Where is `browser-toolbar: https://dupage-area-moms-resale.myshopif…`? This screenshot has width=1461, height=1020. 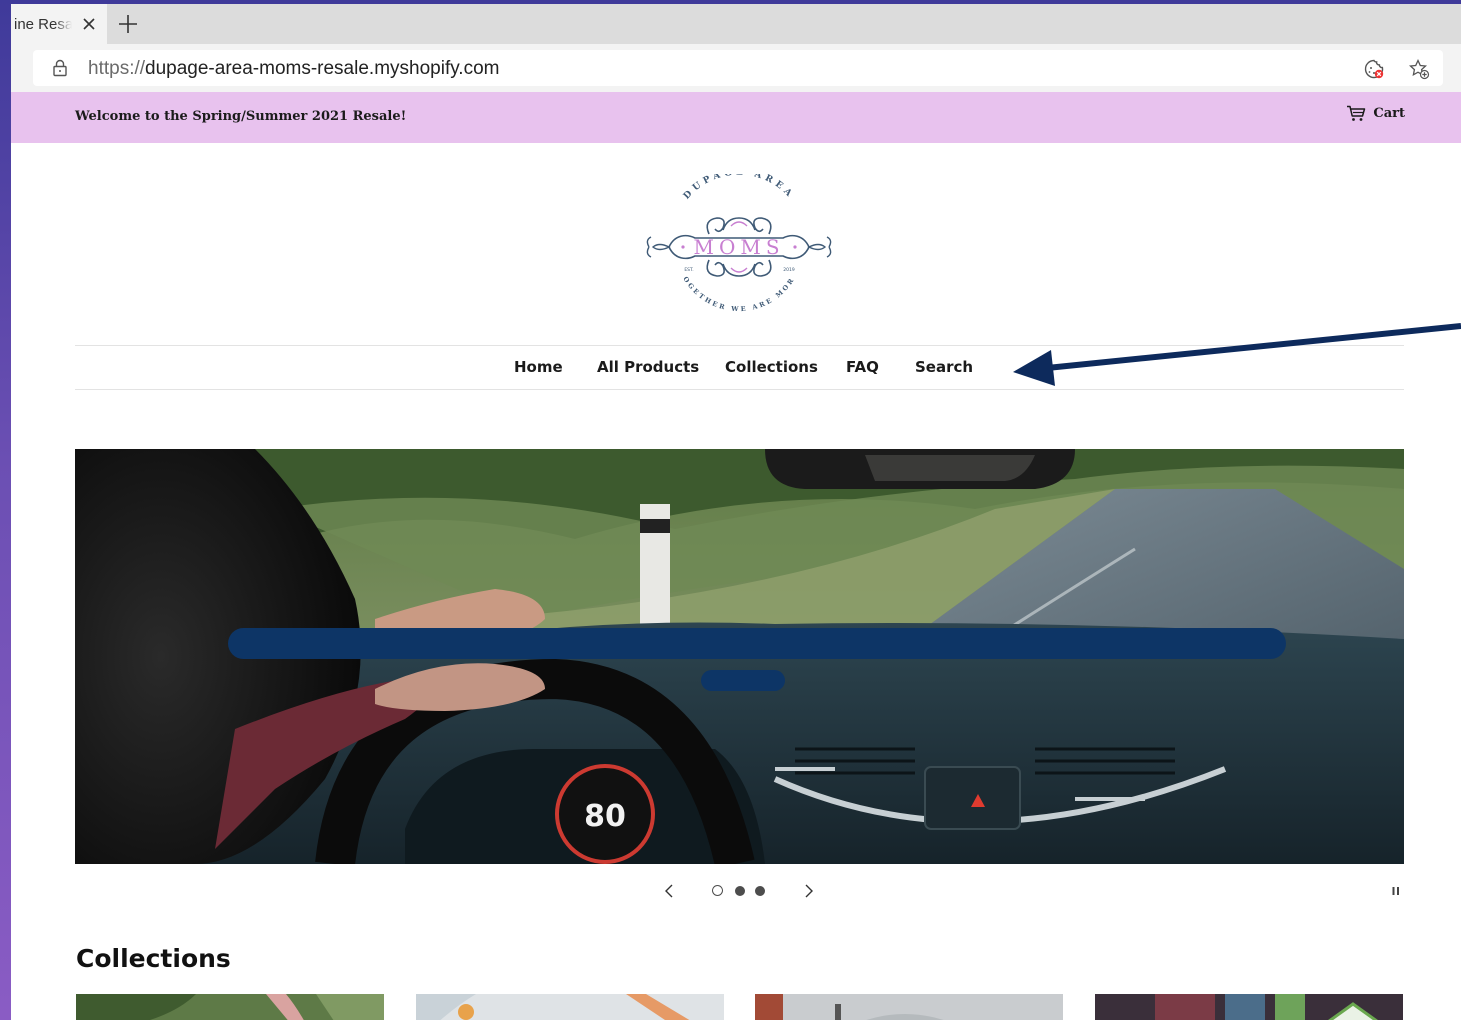
browser-toolbar: https://dupage-area-moms-resale.myshopif… is located at coordinates (736, 68).